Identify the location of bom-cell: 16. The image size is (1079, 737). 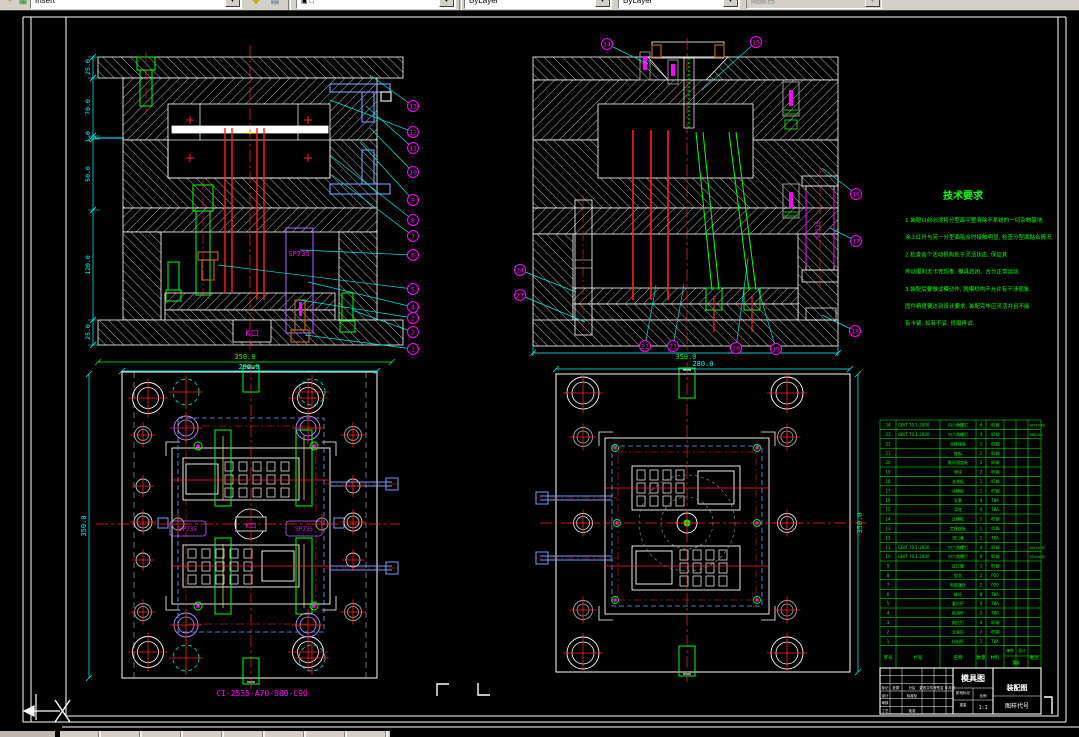
(888, 500).